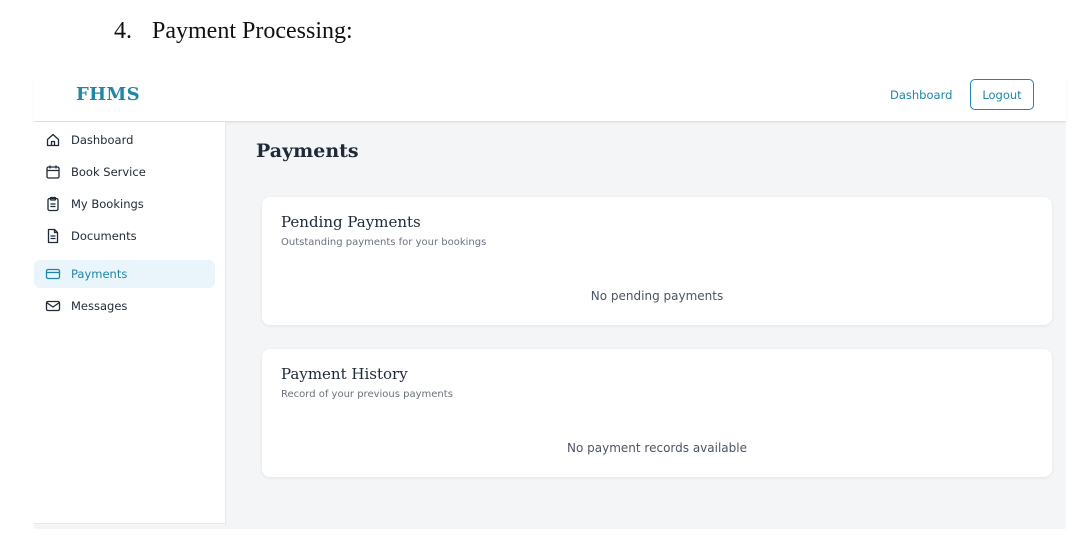  Describe the element at coordinates (53, 140) in the screenshot. I see `home-icon` at that location.